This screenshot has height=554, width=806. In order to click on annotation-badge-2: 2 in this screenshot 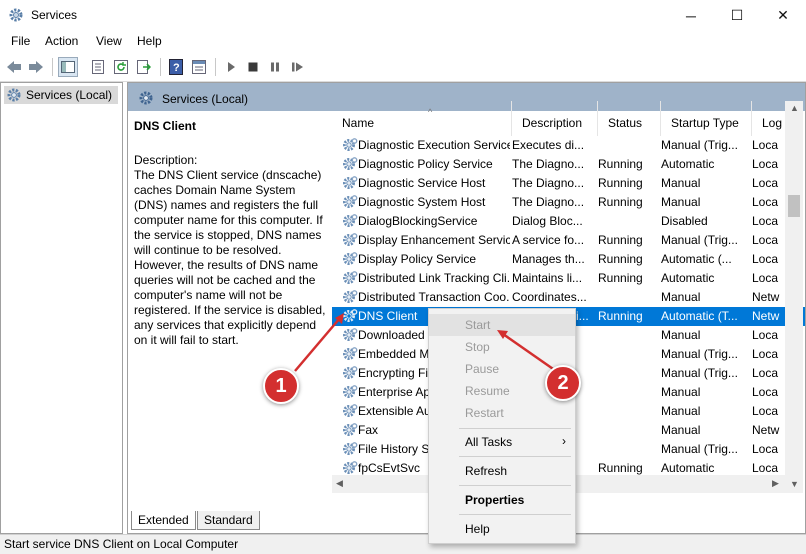, I will do `click(563, 383)`.